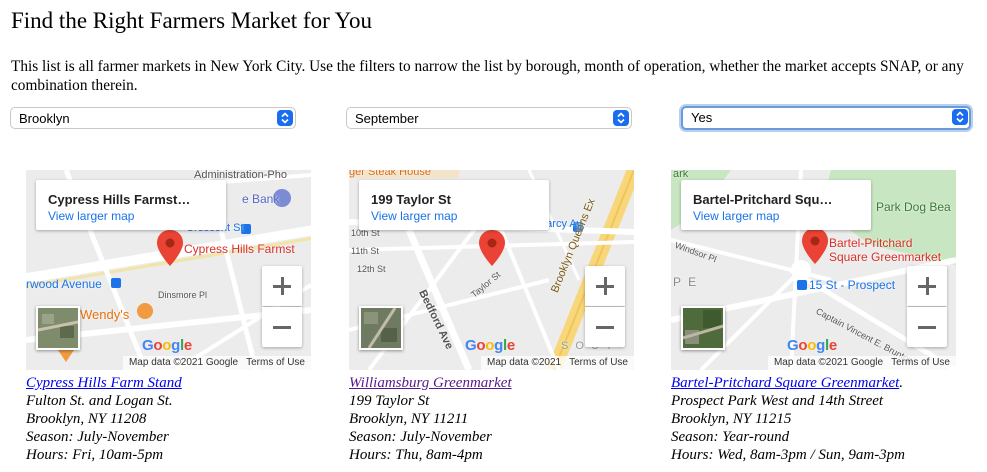 The height and width of the screenshot is (472, 987). Describe the element at coordinates (153, 118) in the screenshot. I see `borough-select: Brooklyn` at that location.